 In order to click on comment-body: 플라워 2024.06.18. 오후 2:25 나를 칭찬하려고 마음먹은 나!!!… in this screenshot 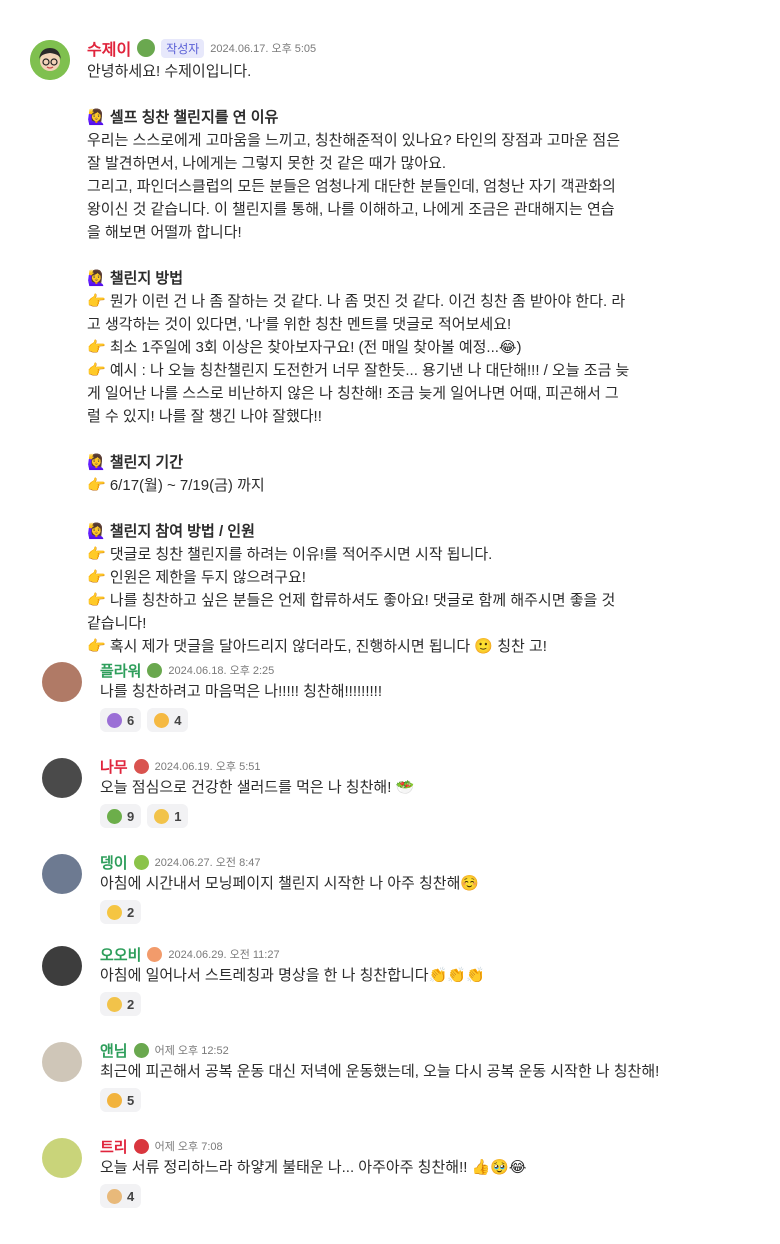, I will do `click(430, 696)`.